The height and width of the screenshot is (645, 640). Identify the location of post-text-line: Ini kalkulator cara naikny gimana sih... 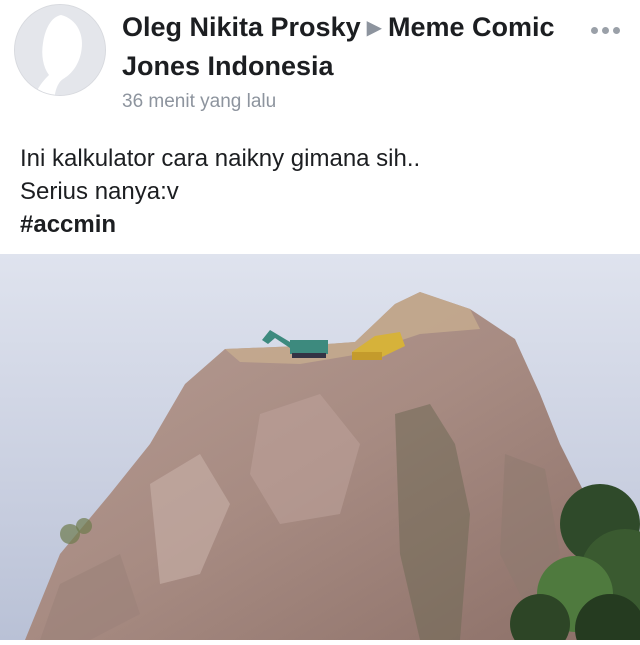
(220, 158).